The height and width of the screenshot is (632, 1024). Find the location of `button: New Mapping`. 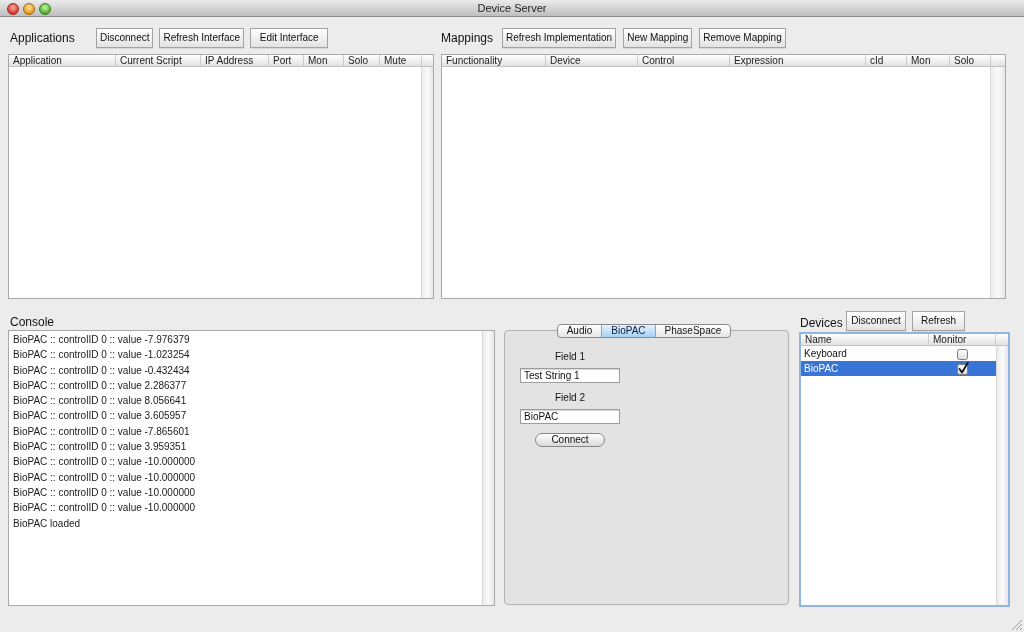

button: New Mapping is located at coordinates (658, 37).